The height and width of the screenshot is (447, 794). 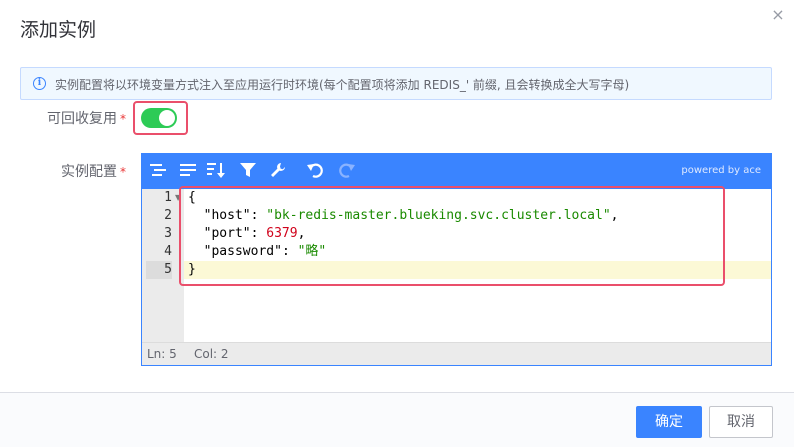 What do you see at coordinates (89, 172) in the screenshot?
I see `instance-config-label-text: 实例配置` at bounding box center [89, 172].